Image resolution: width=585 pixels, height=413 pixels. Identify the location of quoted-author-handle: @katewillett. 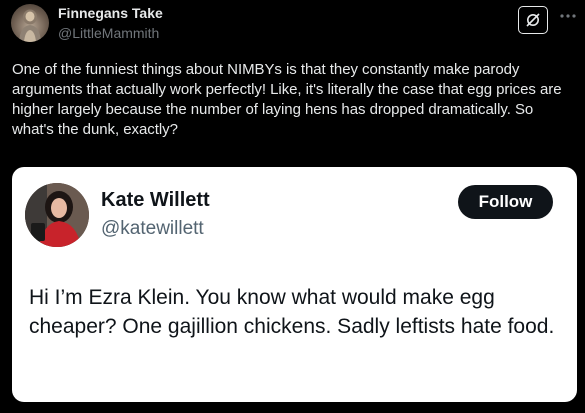
(152, 229).